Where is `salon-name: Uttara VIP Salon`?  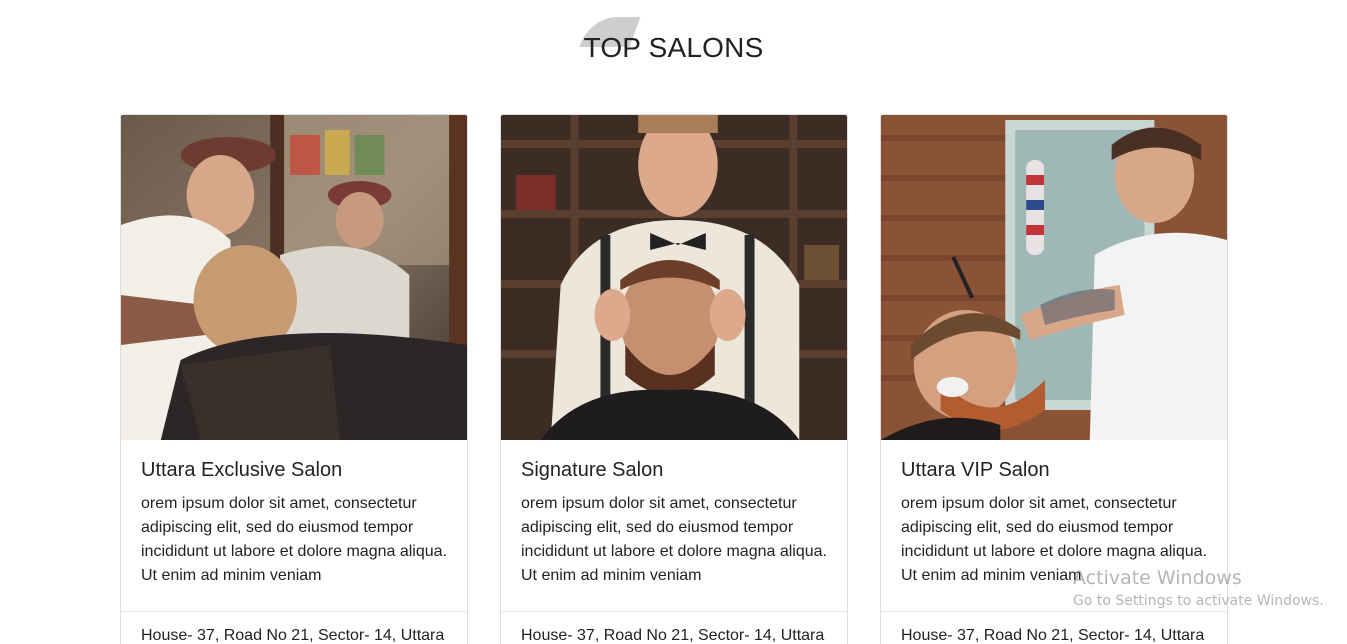
salon-name: Uttara VIP Salon is located at coordinates (1054, 470).